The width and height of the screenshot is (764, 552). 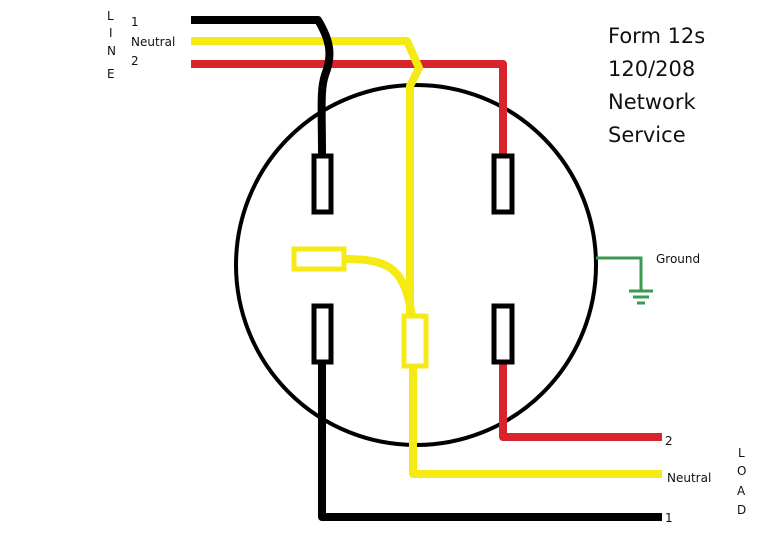 What do you see at coordinates (135, 22) in the screenshot?
I see `line-terminal-1-label: 1` at bounding box center [135, 22].